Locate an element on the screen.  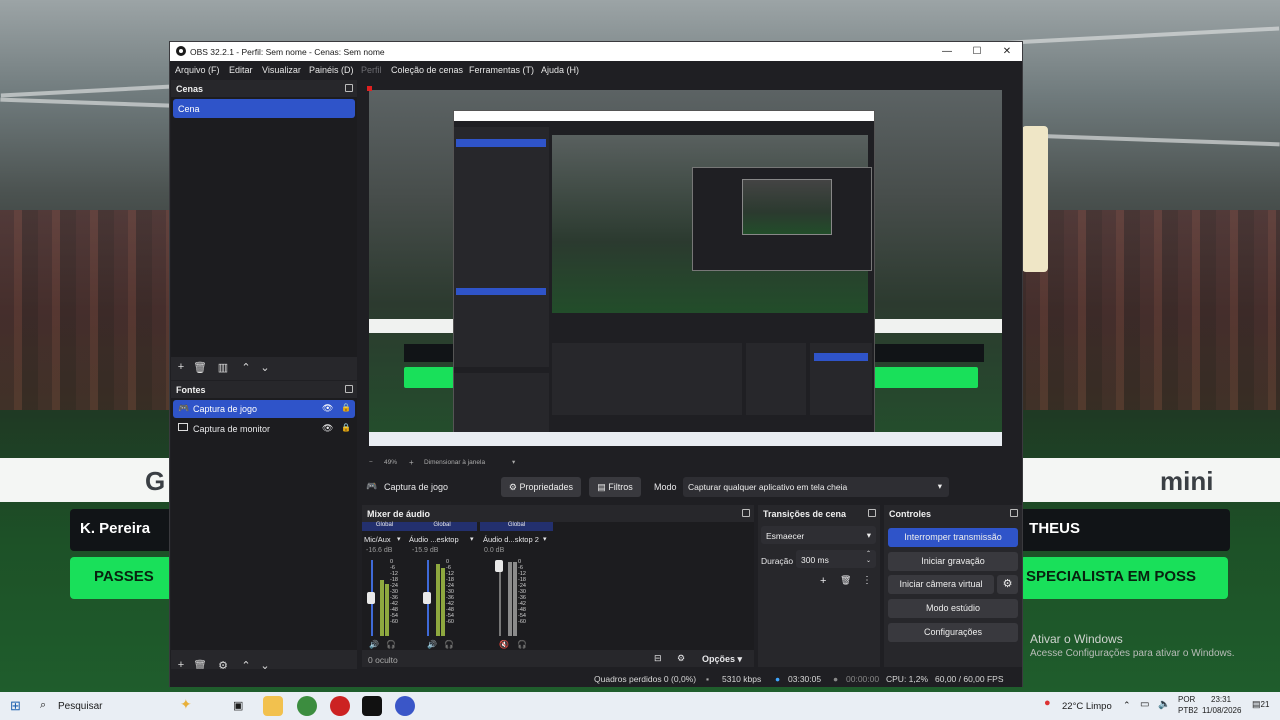
mixer-options-button: Opções ▾ is located at coordinates (722, 659).